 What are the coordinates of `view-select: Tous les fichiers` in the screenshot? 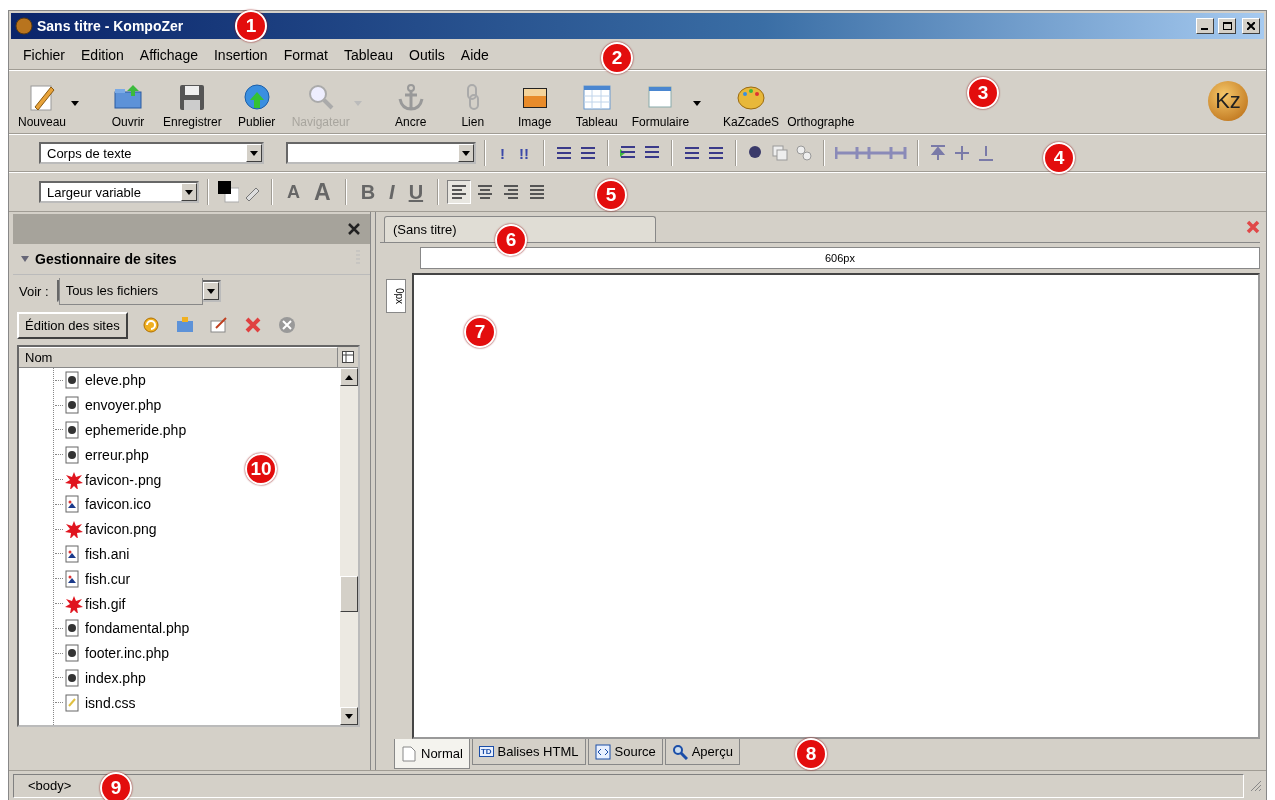 It's located at (138, 291).